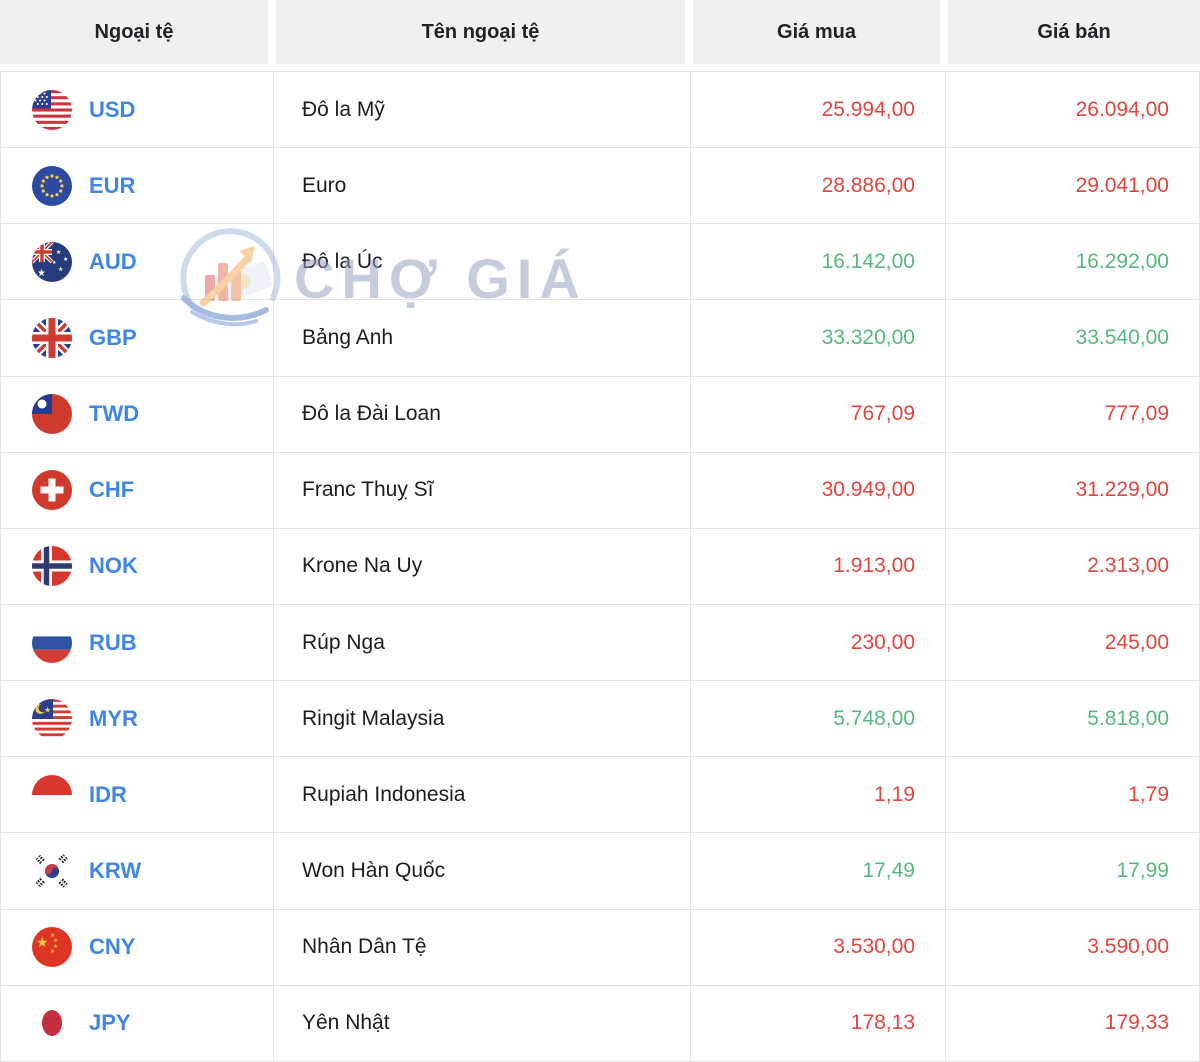 This screenshot has height=1062, width=1200. What do you see at coordinates (1072, 642) in the screenshot?
I see `sell-price-cell: 245,00` at bounding box center [1072, 642].